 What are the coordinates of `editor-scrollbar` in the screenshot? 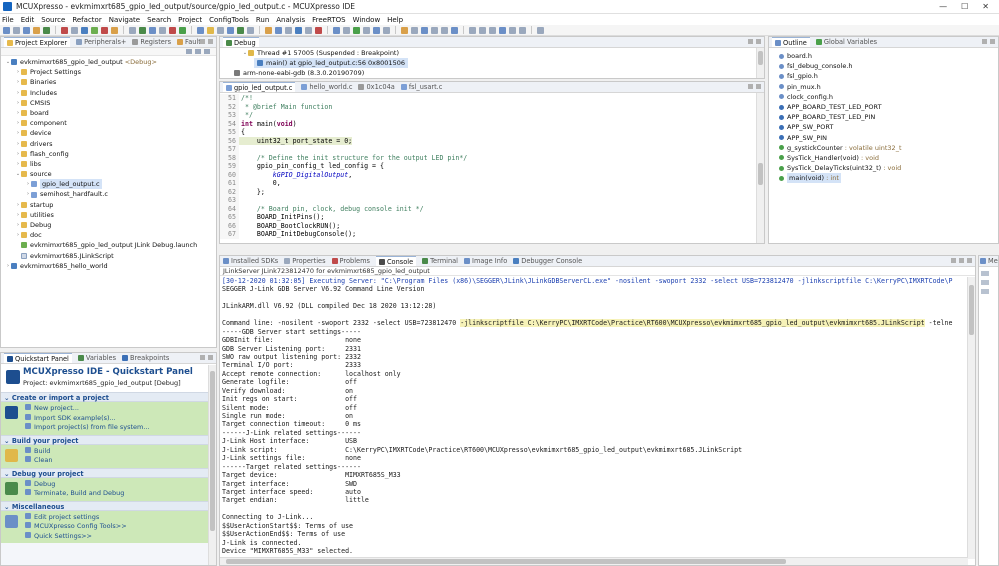 It's located at (760, 168).